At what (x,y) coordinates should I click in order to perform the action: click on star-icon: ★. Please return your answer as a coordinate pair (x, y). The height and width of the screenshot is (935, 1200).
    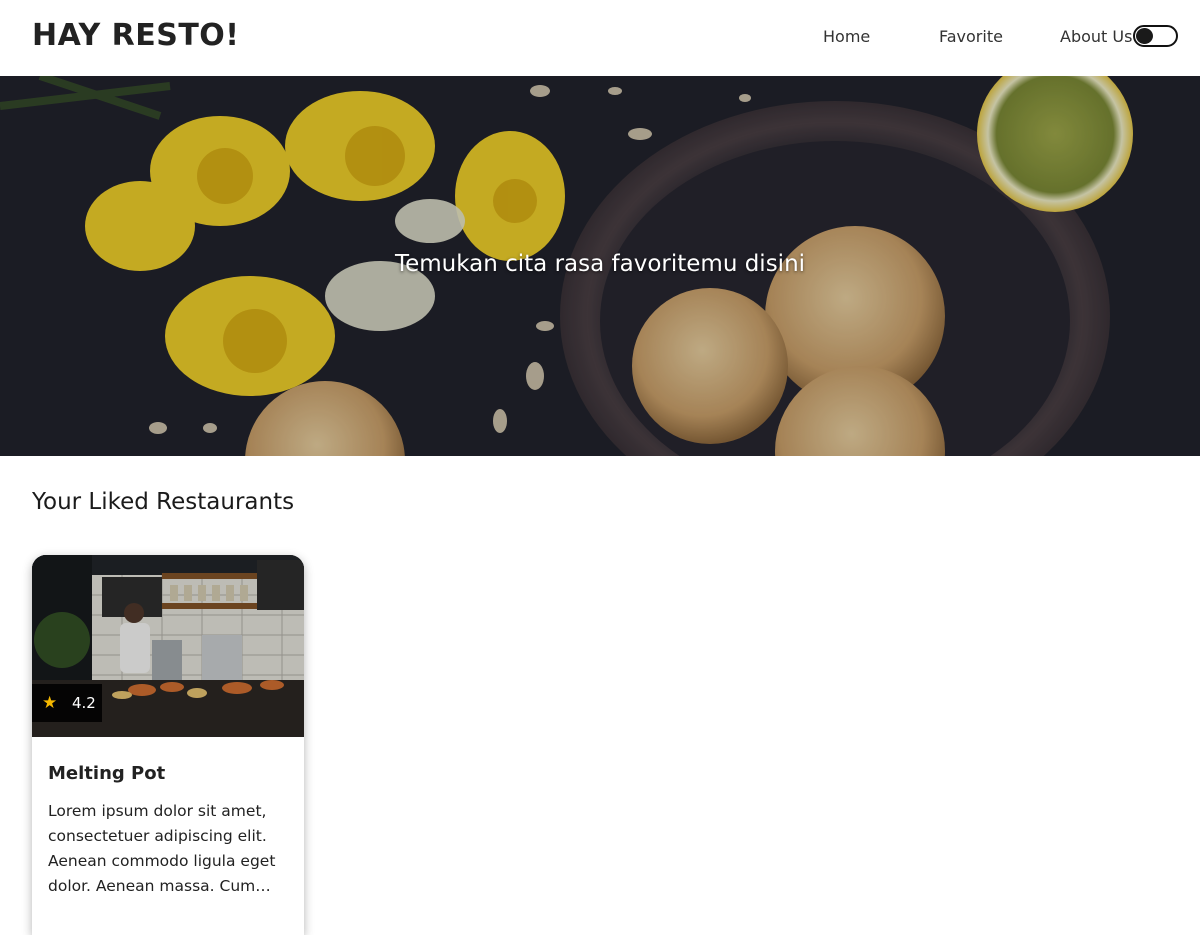
    Looking at the image, I should click on (50, 703).